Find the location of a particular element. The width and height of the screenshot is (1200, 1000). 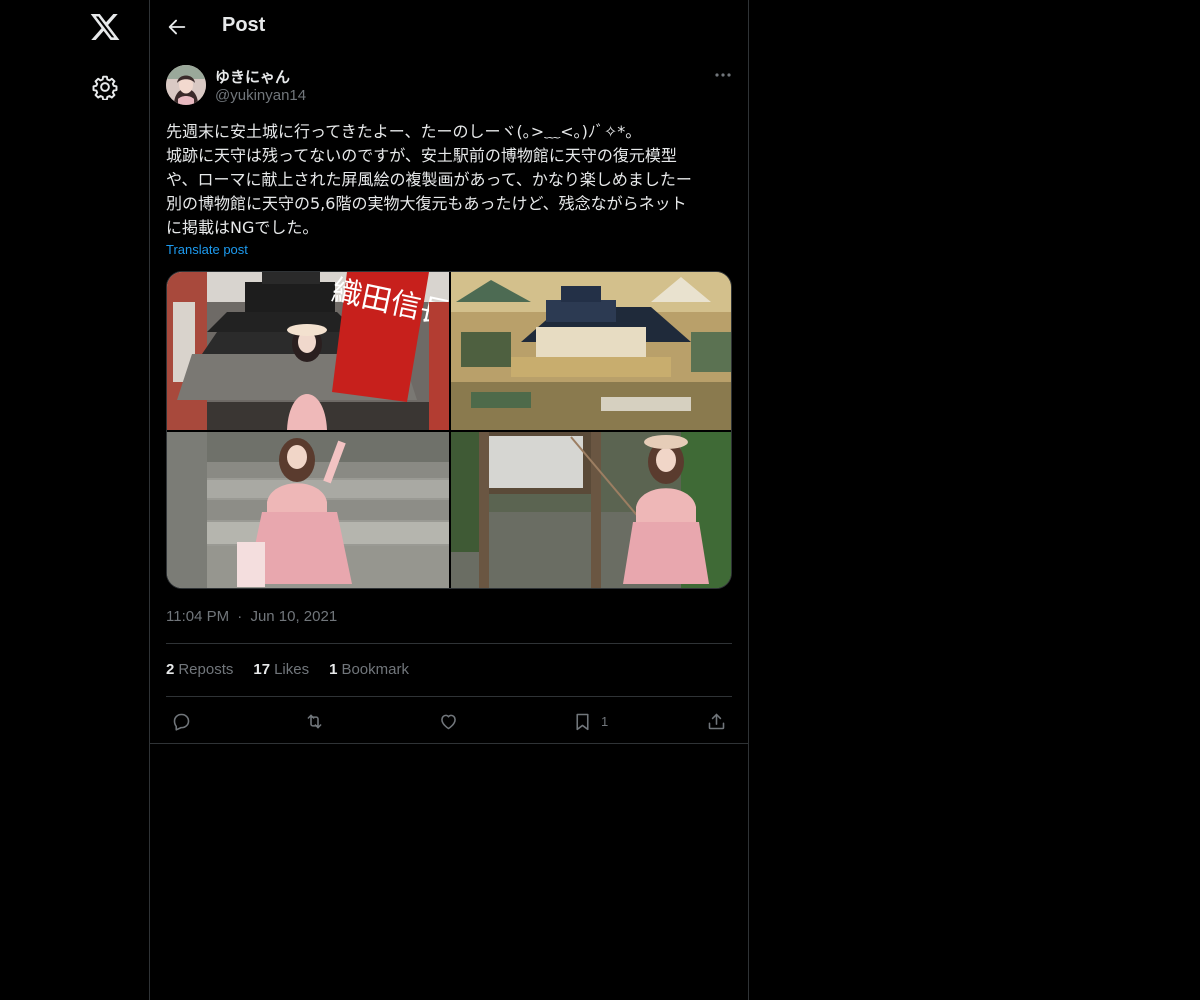

media-grid: 織田信長 is located at coordinates (449, 430).